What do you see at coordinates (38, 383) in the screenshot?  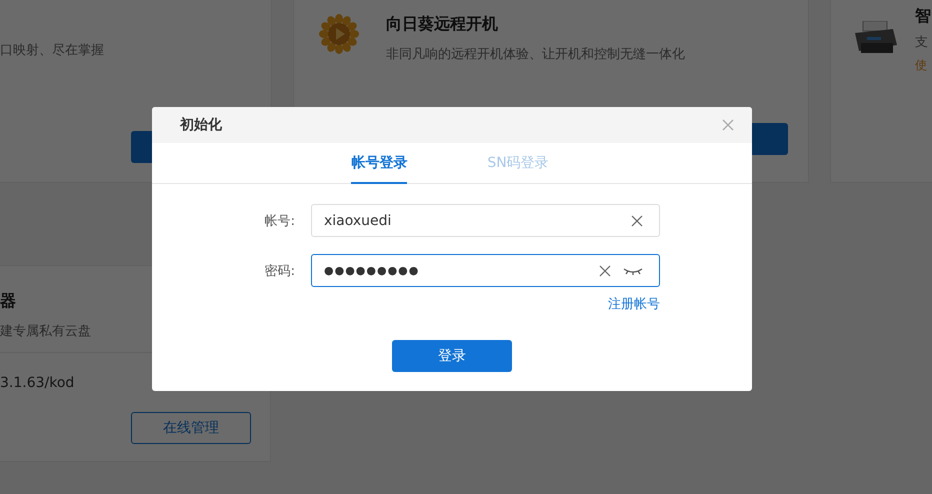 I see `server-address: 3.1.63/kod` at bounding box center [38, 383].